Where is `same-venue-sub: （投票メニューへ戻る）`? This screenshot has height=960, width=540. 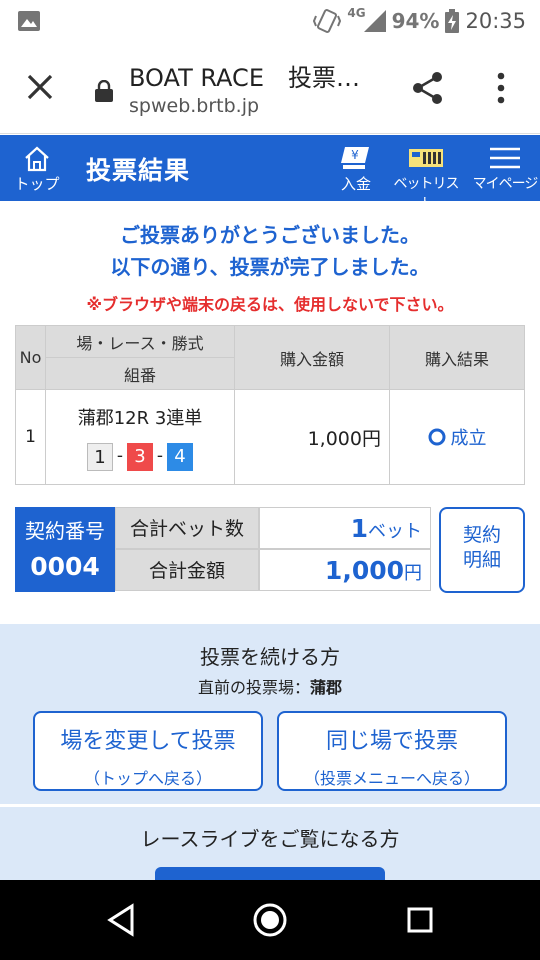 same-venue-sub: （投票メニューへ戻る） is located at coordinates (391, 778).